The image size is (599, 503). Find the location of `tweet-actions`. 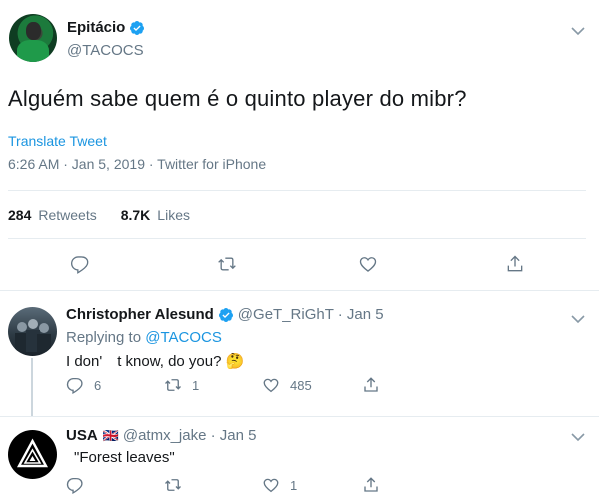

tweet-actions is located at coordinates (299, 266).